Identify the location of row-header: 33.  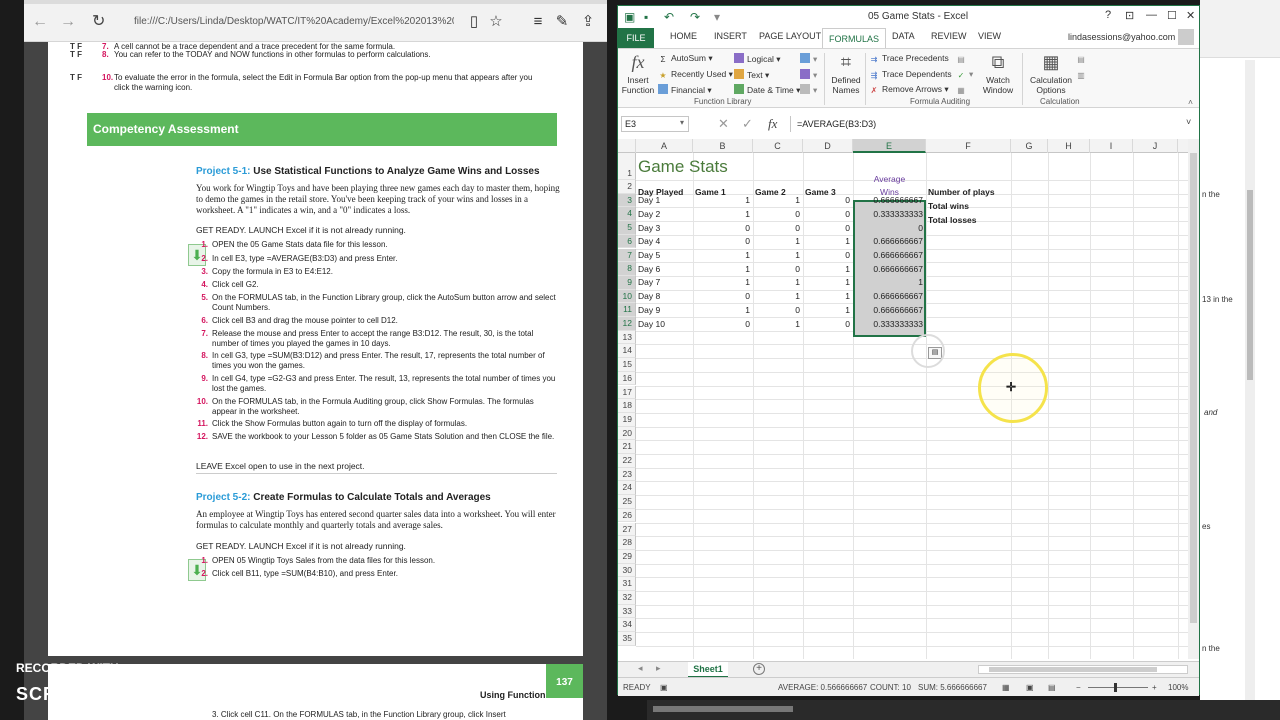
(627, 611).